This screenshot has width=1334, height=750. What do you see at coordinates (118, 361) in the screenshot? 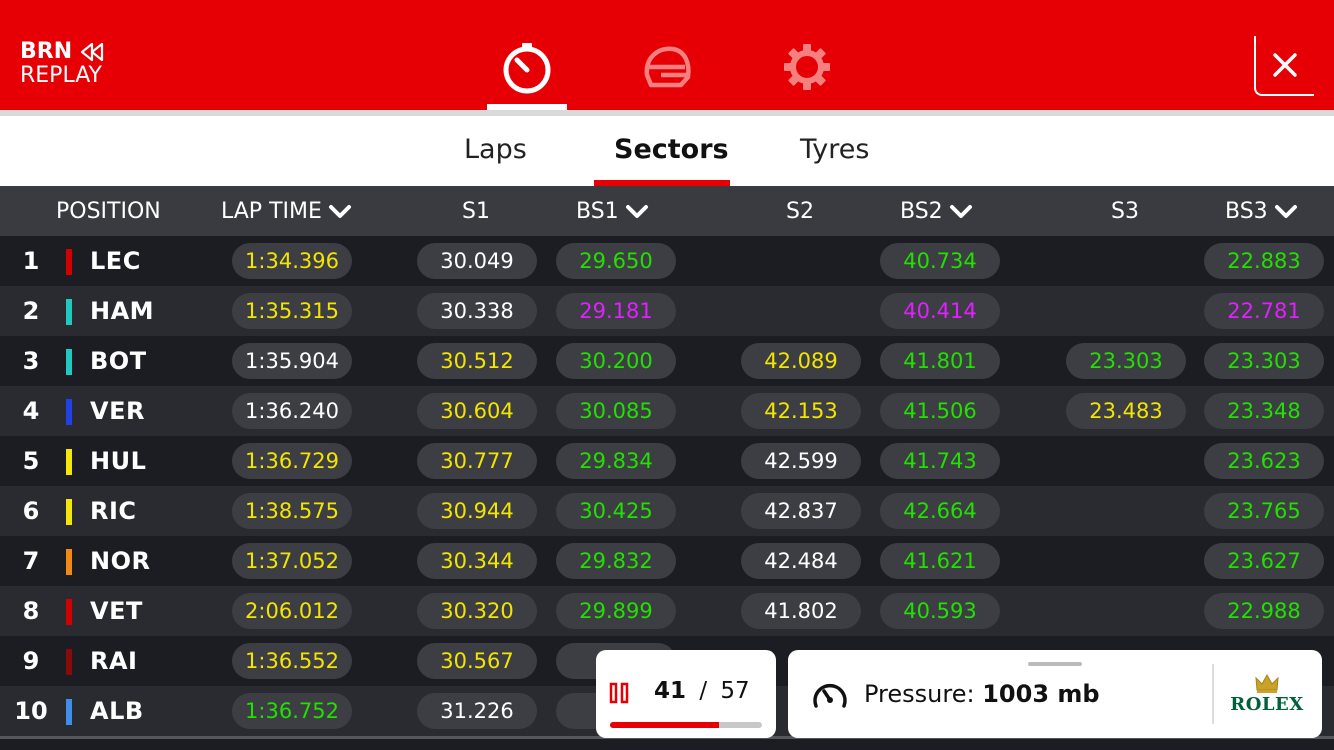
I see `driver-code: BOT` at bounding box center [118, 361].